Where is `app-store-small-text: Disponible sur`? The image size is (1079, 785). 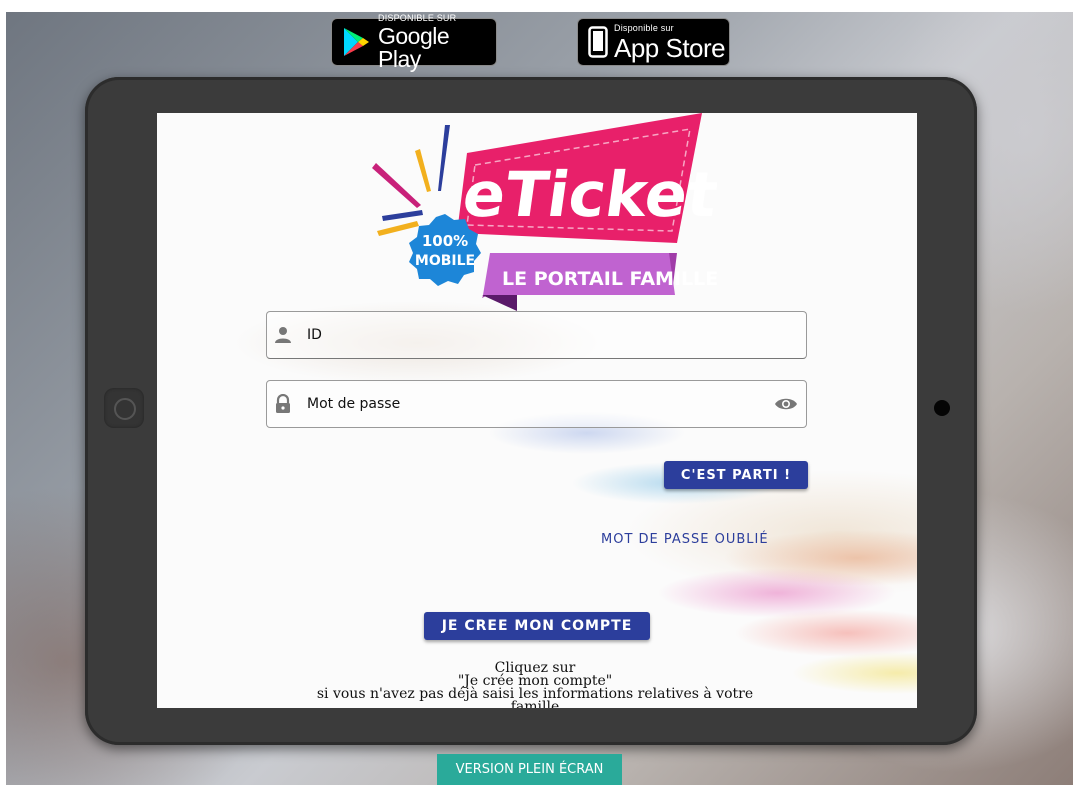
app-store-small-text: Disponible sur is located at coordinates (644, 27).